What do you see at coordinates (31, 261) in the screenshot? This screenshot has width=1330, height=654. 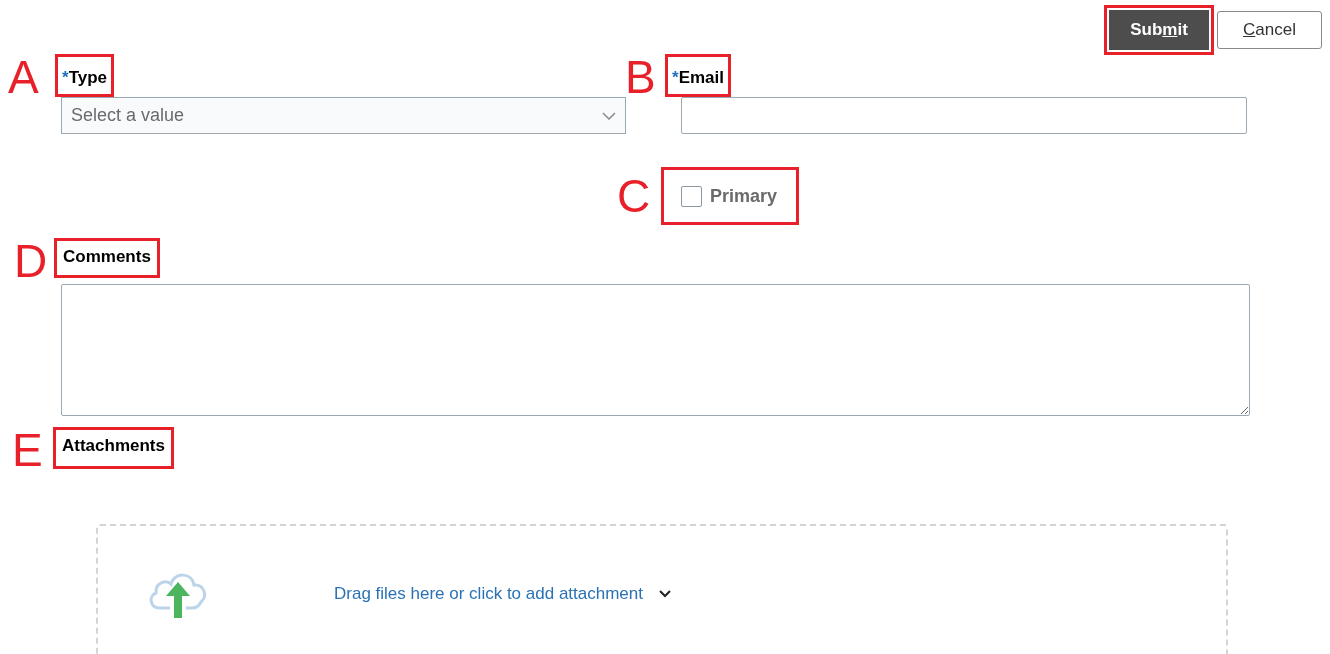 I see `annotation-letter: D` at bounding box center [31, 261].